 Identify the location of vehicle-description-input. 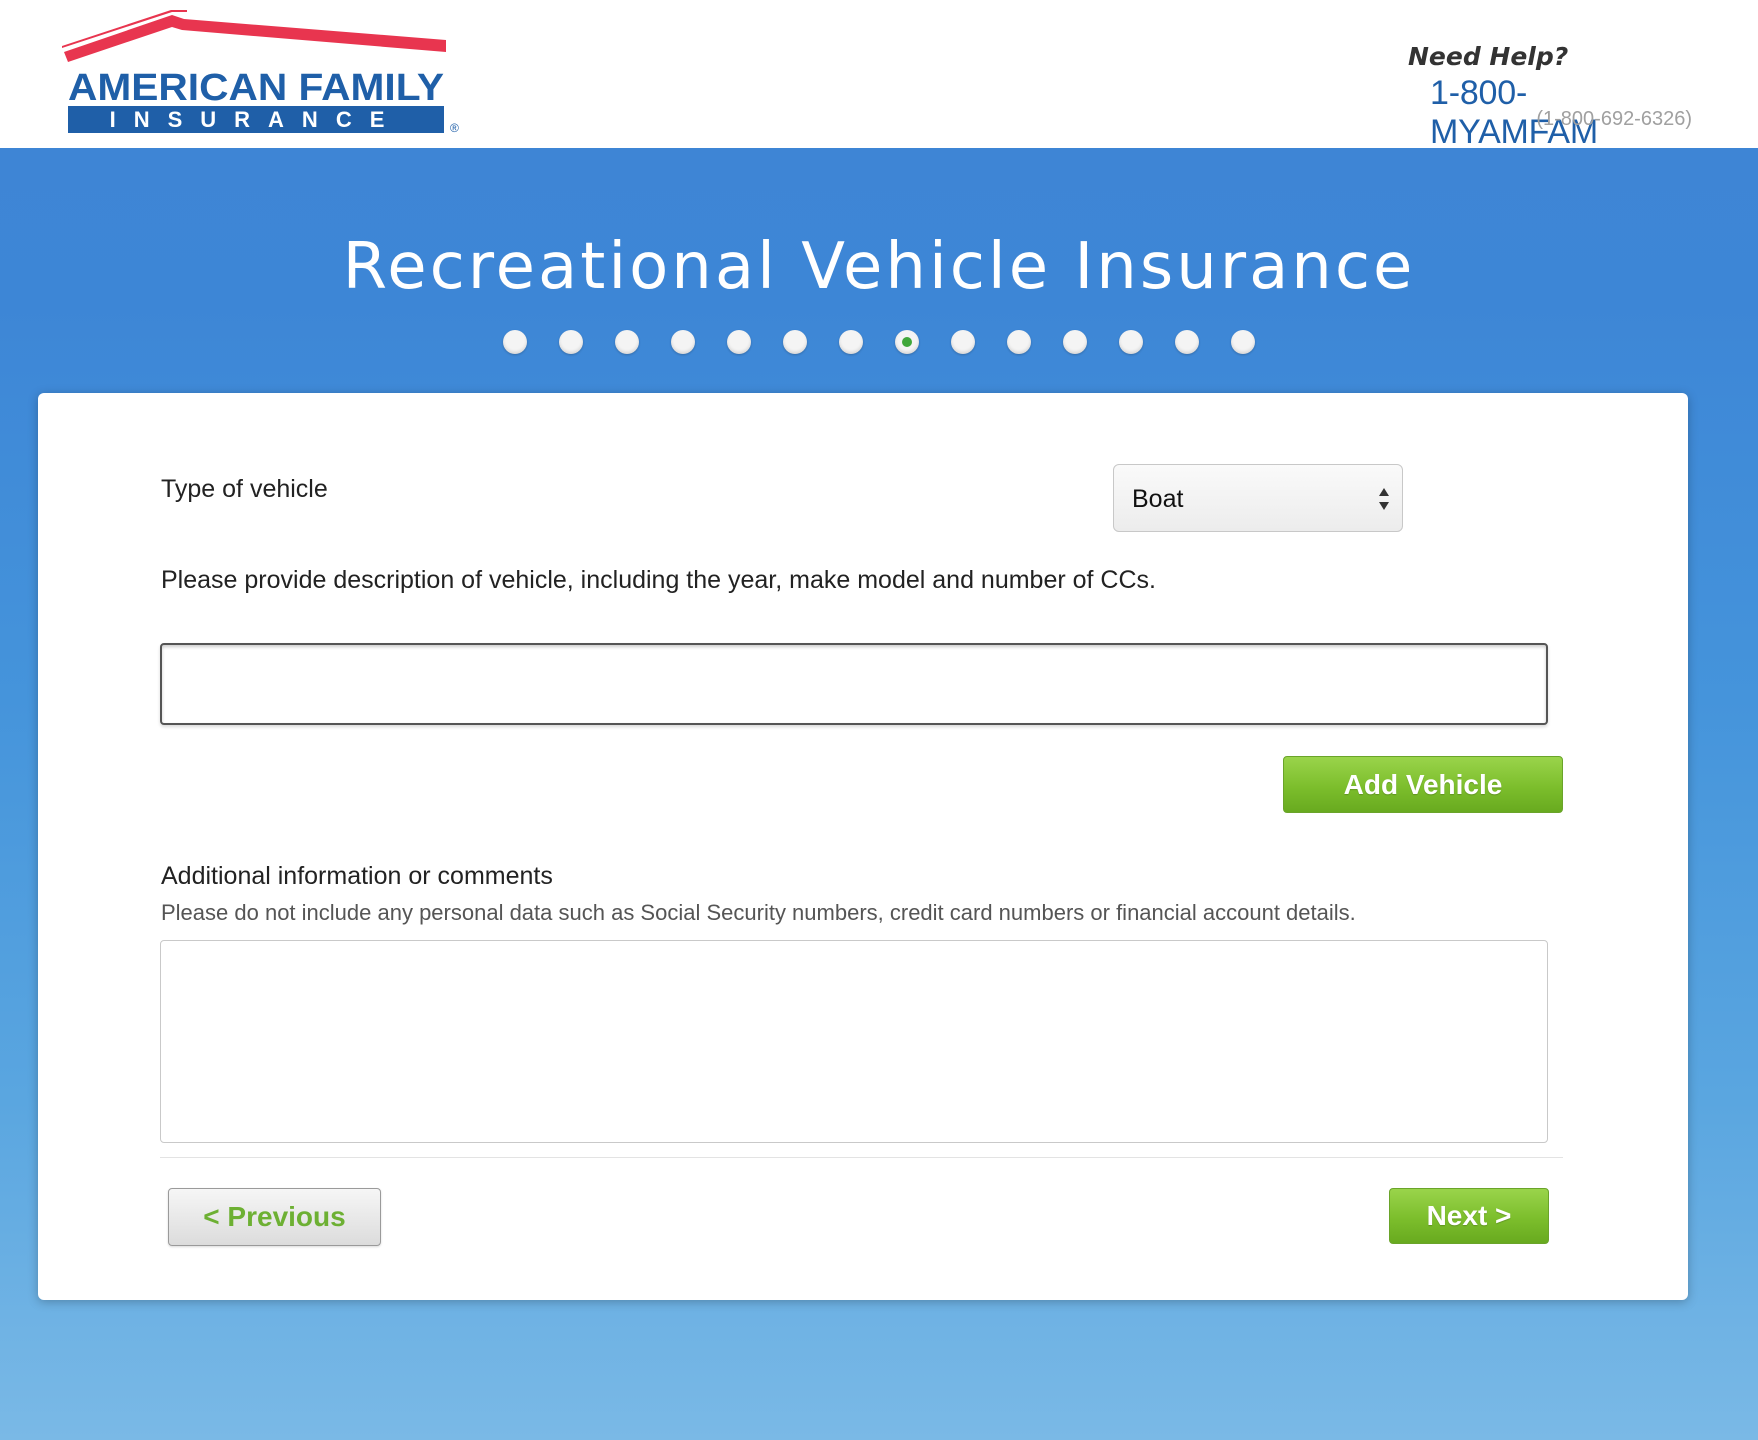
(854, 684).